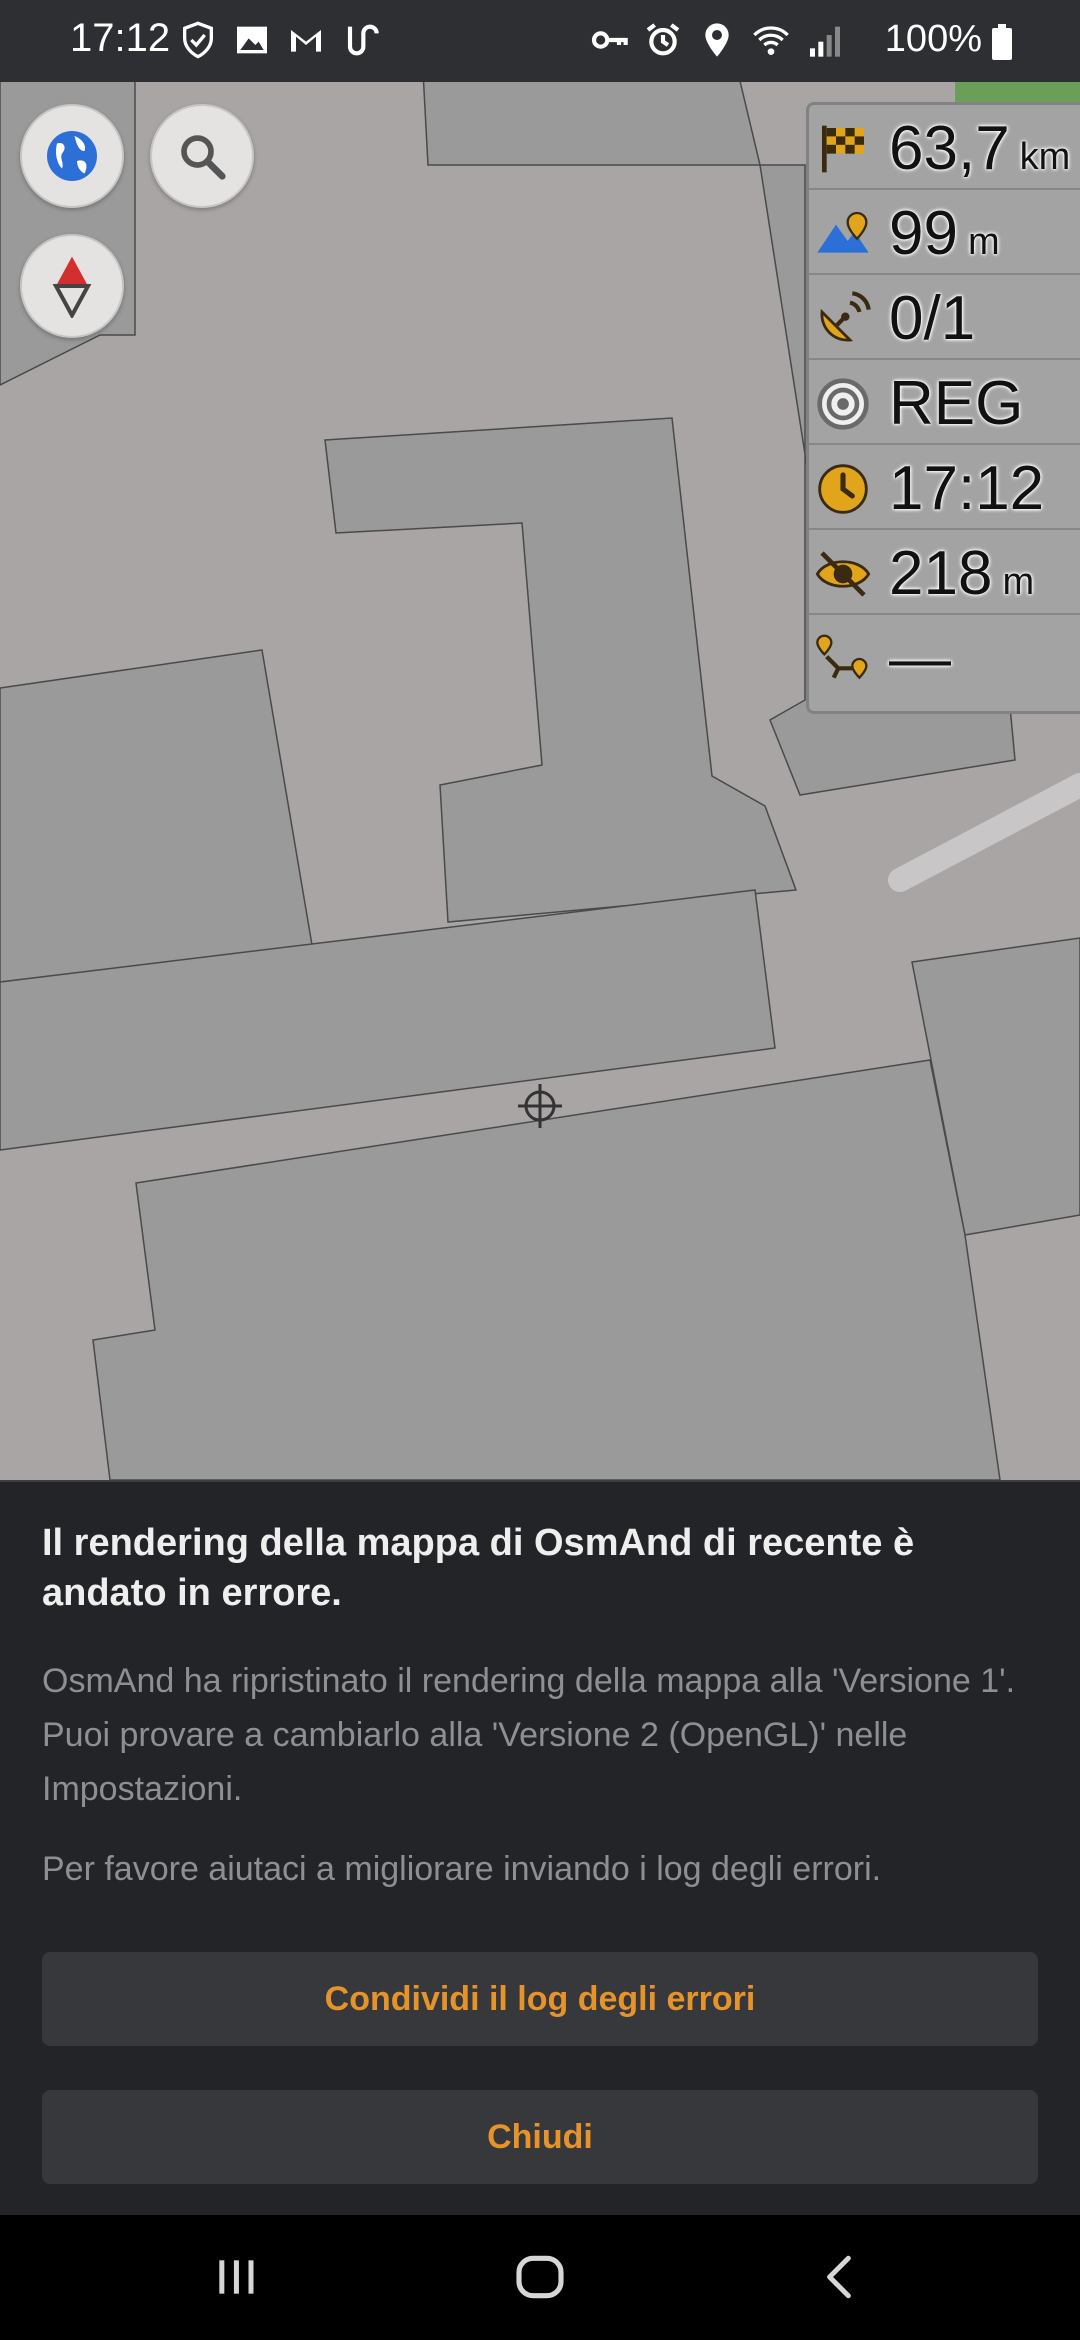 This screenshot has width=1080, height=2340. What do you see at coordinates (120, 38) in the screenshot?
I see `status-time: 17:12` at bounding box center [120, 38].